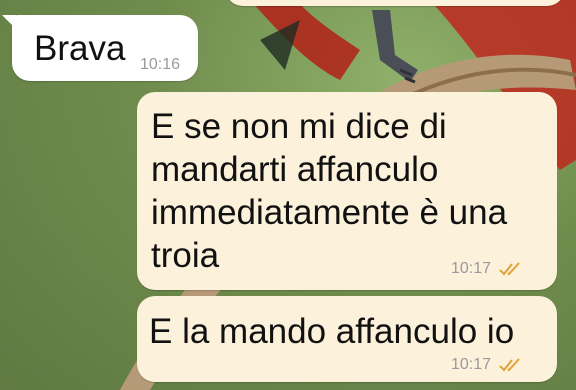  I want to click on bubble-tail, so click(9, 22).